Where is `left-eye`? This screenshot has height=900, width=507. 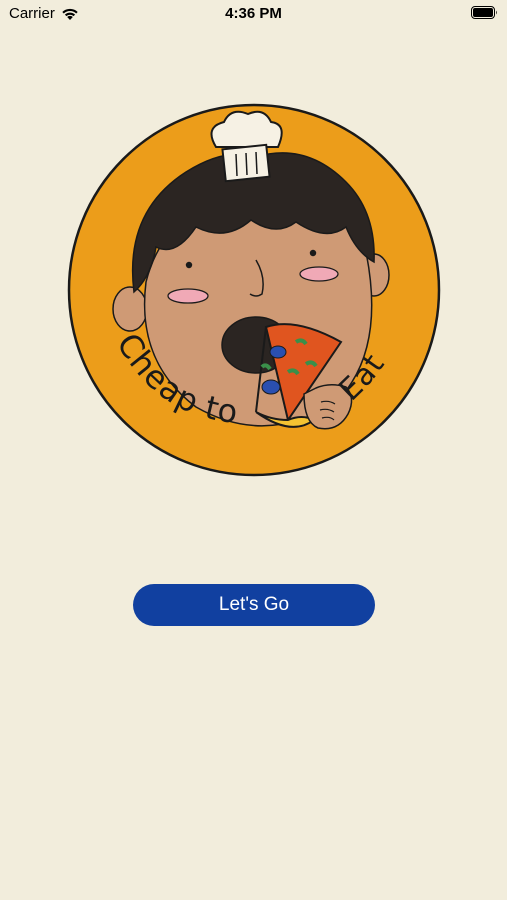 left-eye is located at coordinates (189, 265).